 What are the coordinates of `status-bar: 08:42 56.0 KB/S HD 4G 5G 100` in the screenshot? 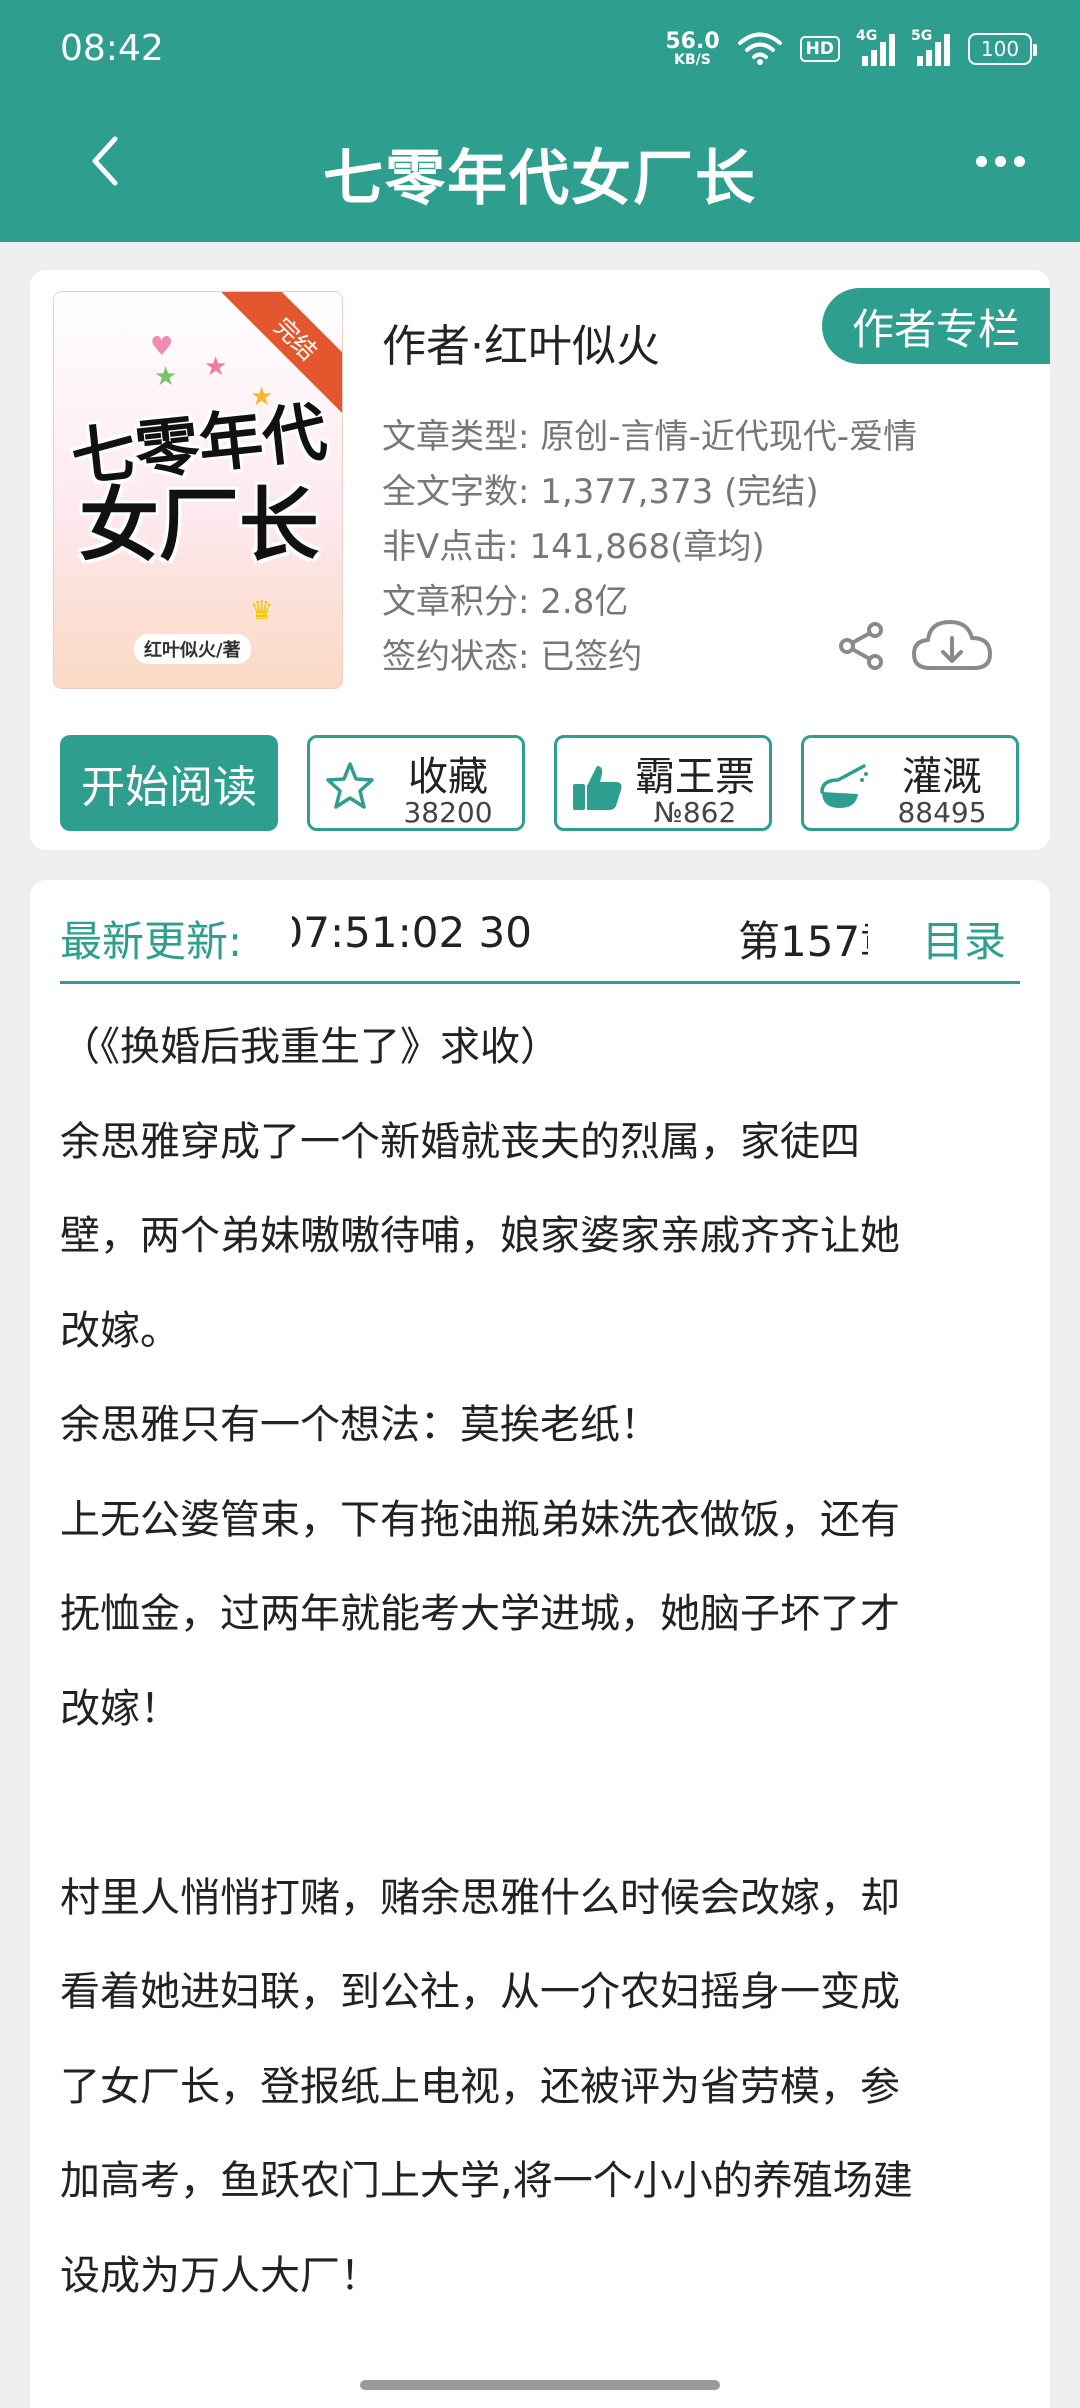 It's located at (540, 48).